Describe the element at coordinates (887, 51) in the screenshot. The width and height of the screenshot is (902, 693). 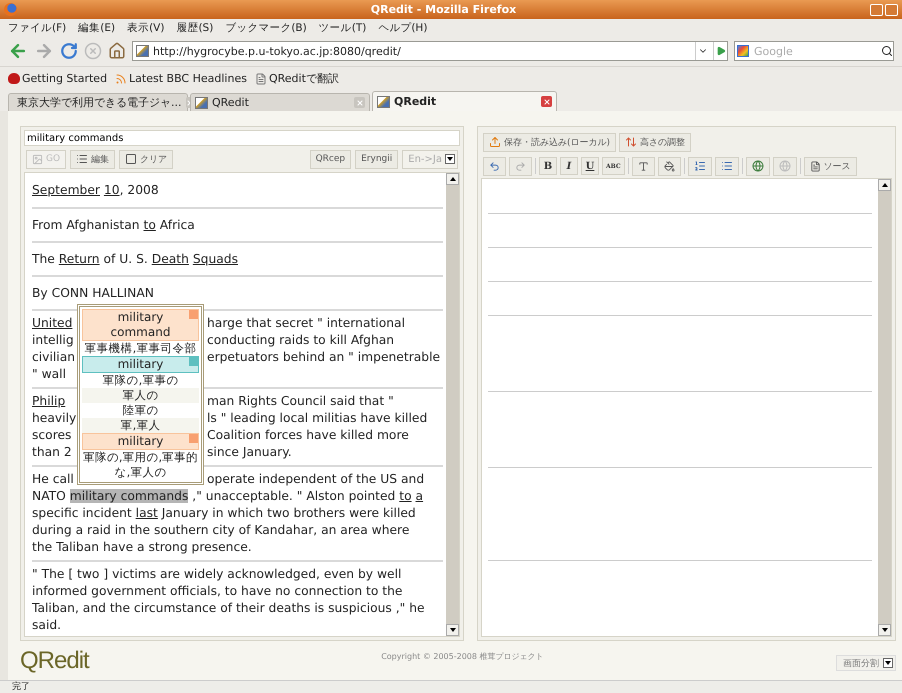
I see `search-icon` at that location.